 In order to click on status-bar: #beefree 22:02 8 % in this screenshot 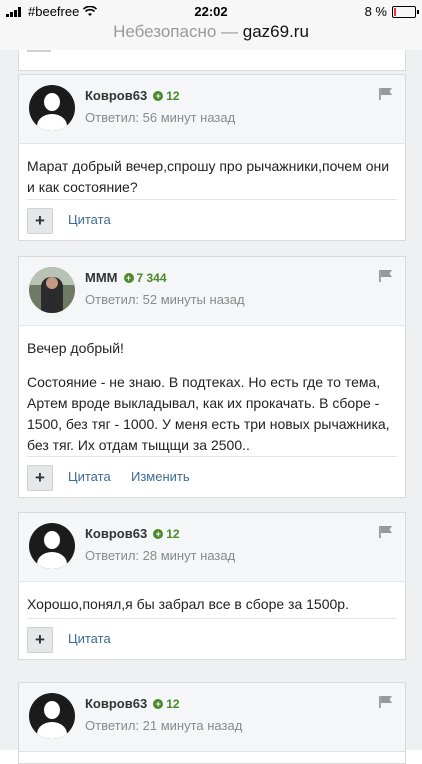, I will do `click(211, 11)`.